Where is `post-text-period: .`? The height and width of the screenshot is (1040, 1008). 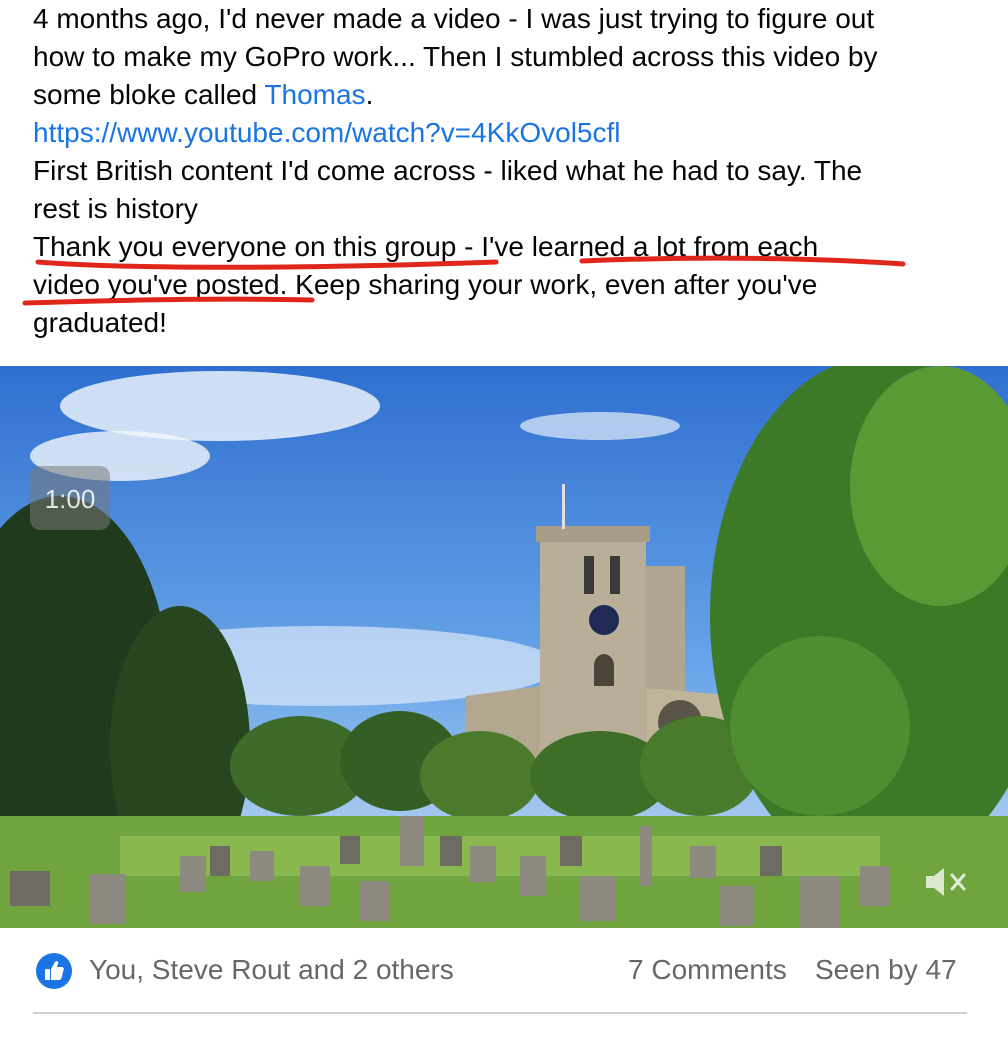
post-text-period: . is located at coordinates (369, 94).